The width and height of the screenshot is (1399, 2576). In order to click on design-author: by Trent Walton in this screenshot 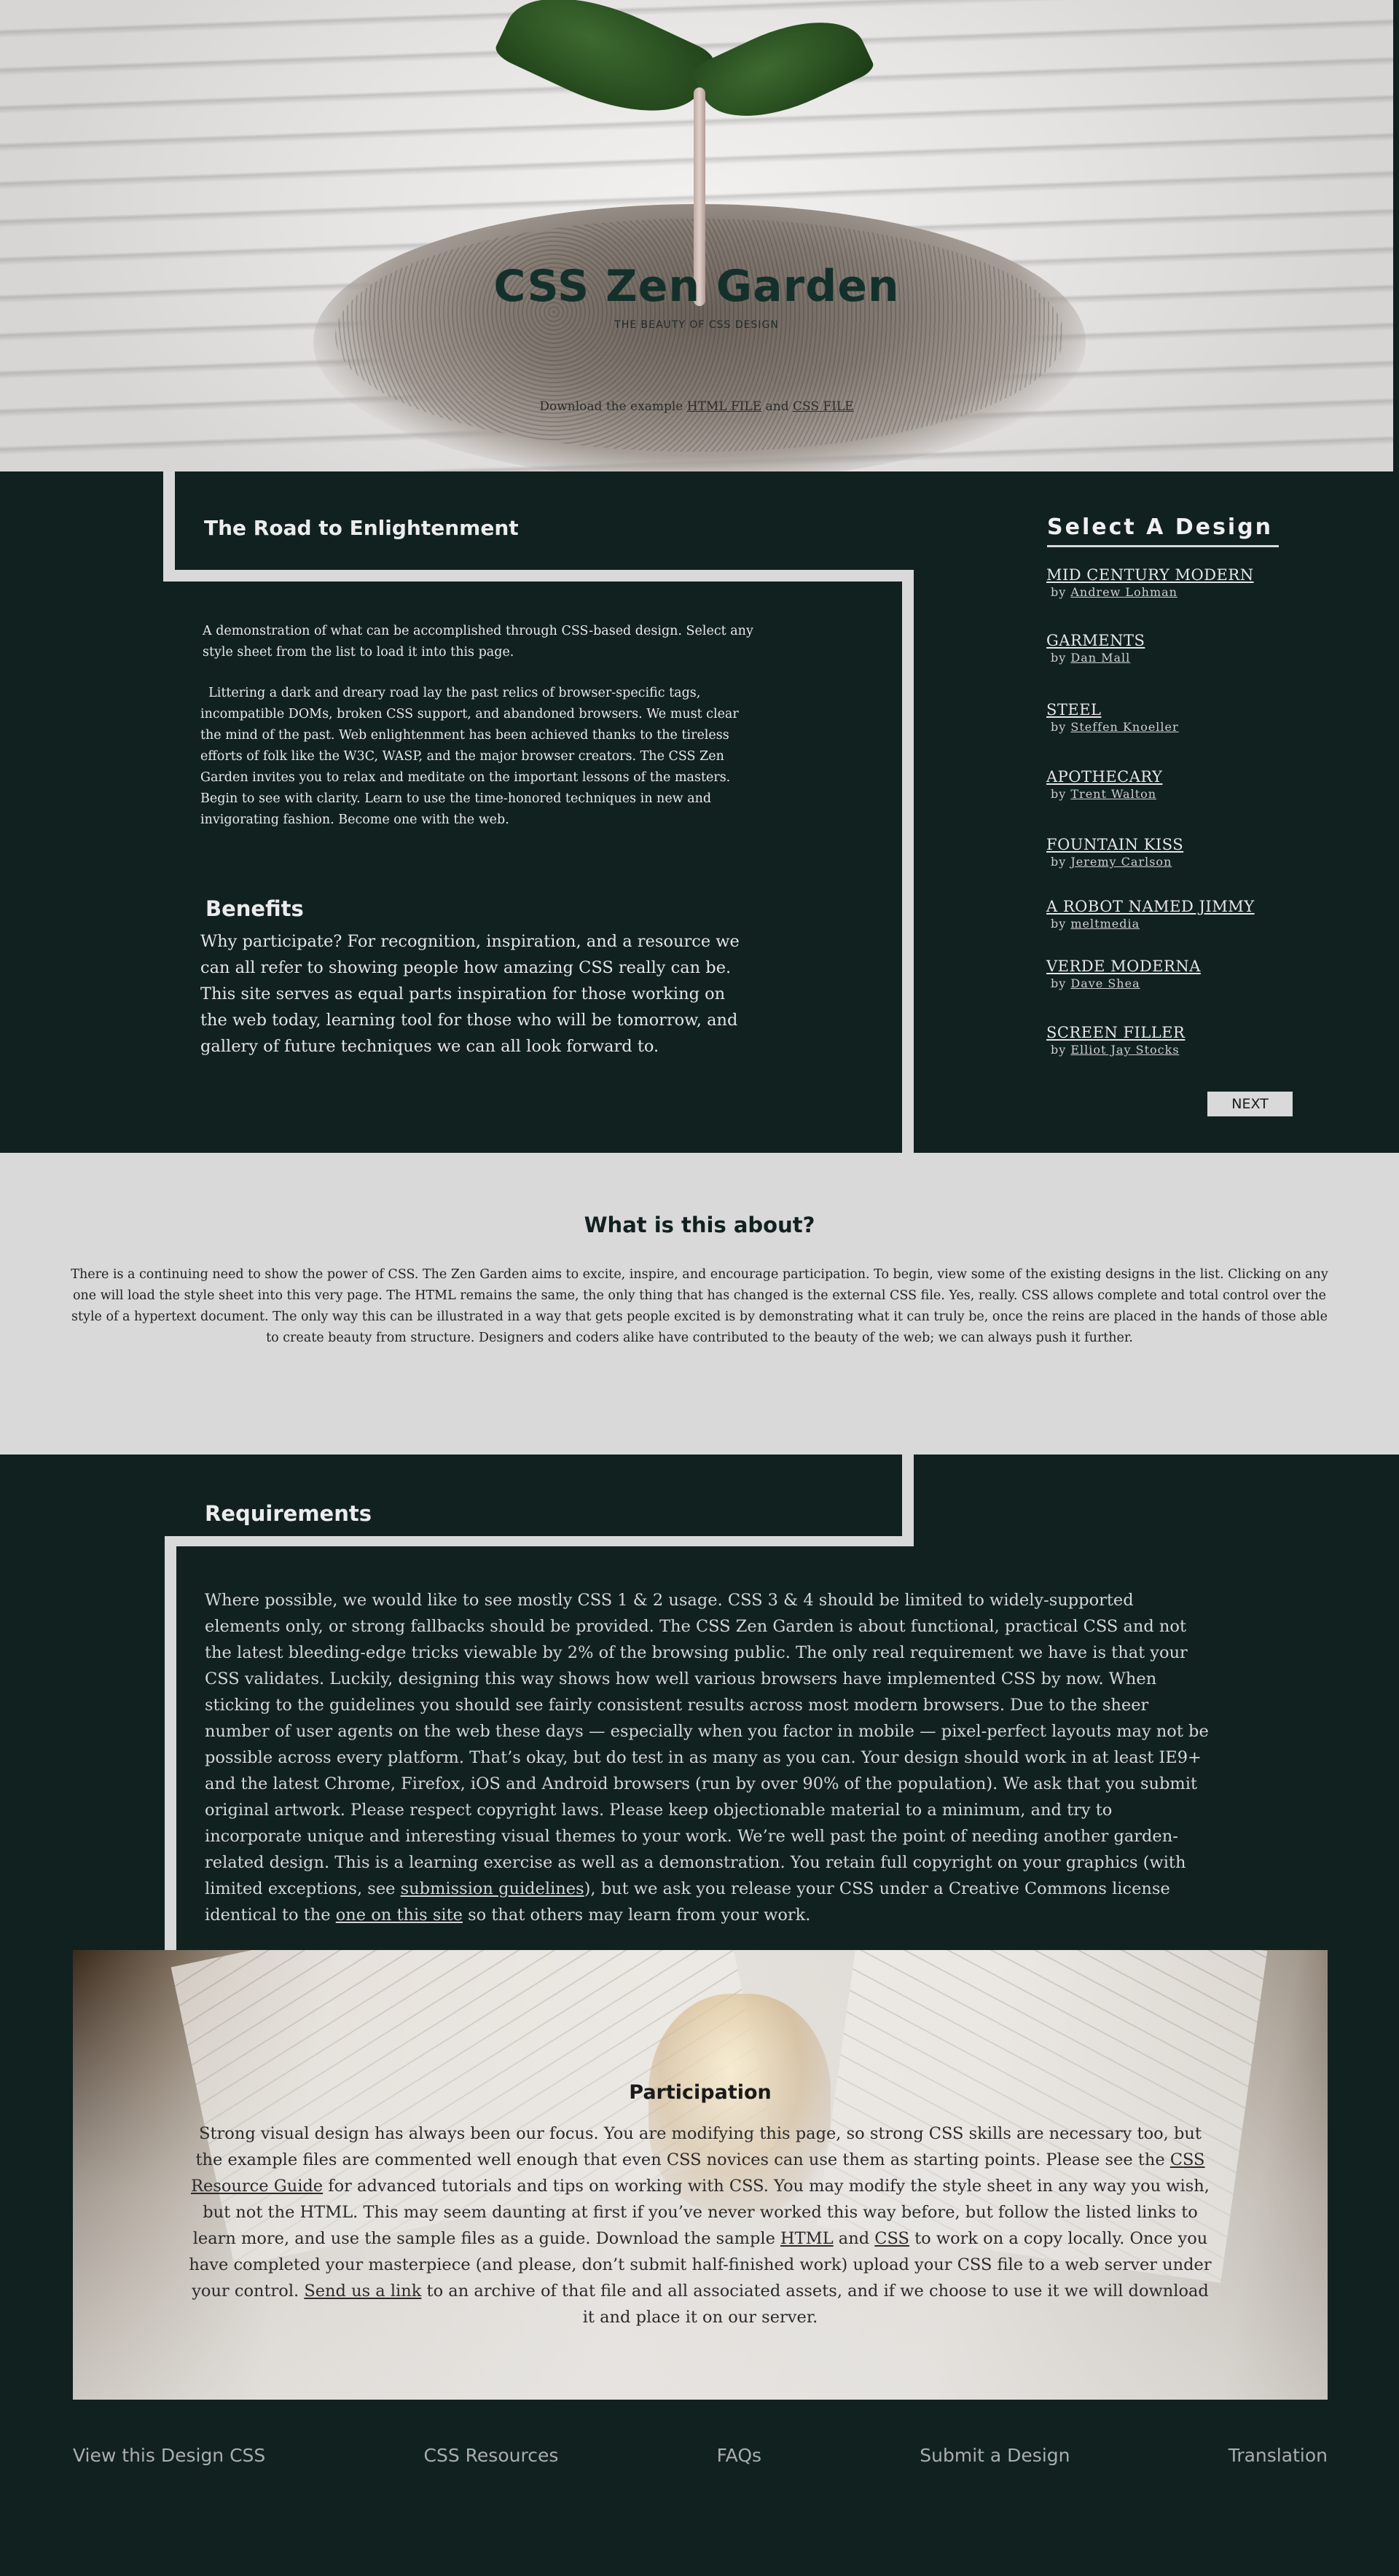, I will do `click(1187, 794)`.